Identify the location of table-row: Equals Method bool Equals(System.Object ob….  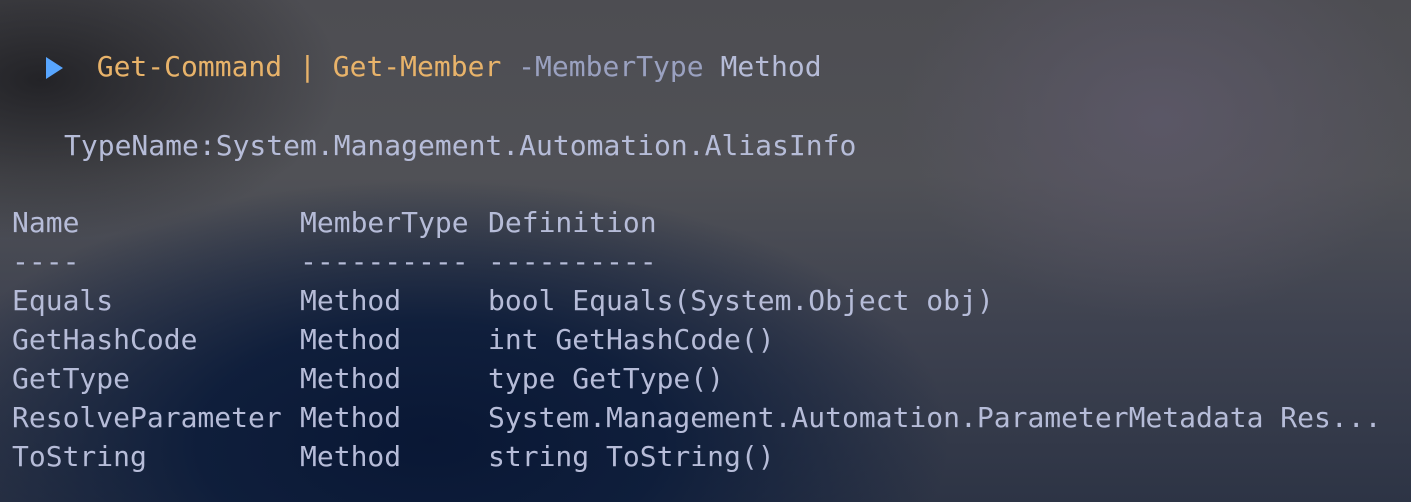
(696, 300).